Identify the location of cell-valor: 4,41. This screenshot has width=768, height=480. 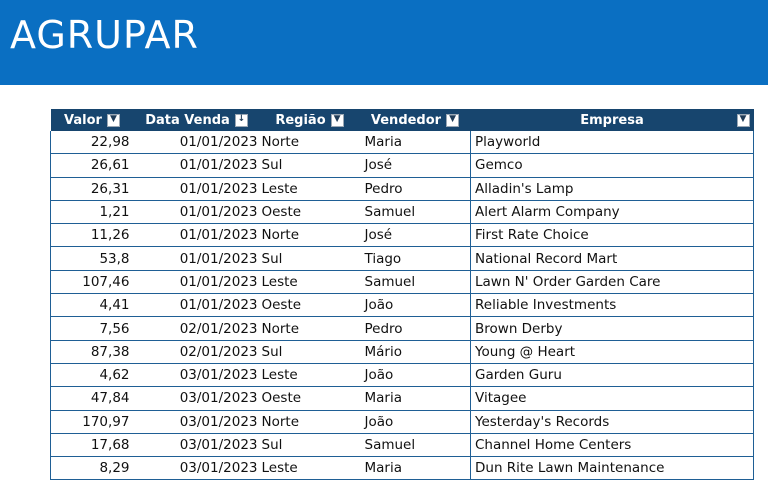
(92, 305).